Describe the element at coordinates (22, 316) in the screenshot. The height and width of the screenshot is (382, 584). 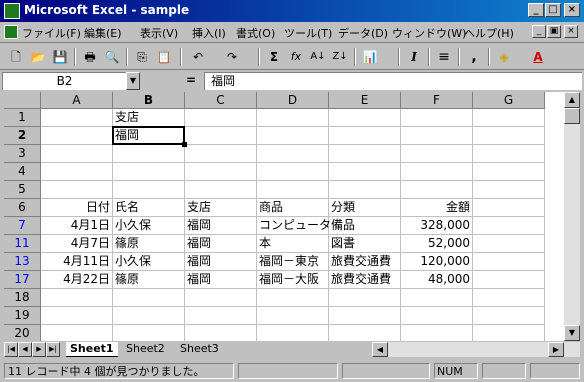
I see `row-header: 19` at that location.